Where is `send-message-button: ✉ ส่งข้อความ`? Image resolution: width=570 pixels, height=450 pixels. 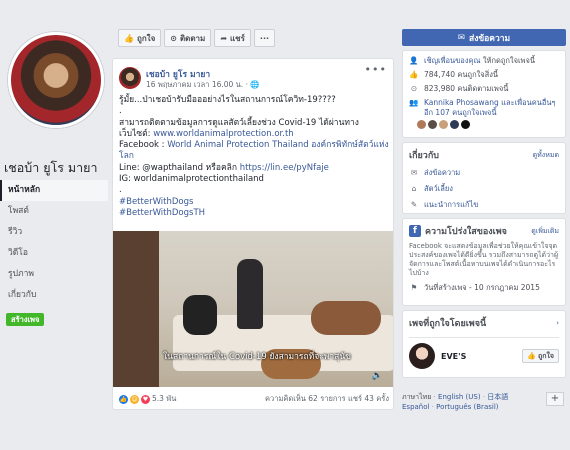
send-message-button: ✉ ส่งข้อความ is located at coordinates (484, 37).